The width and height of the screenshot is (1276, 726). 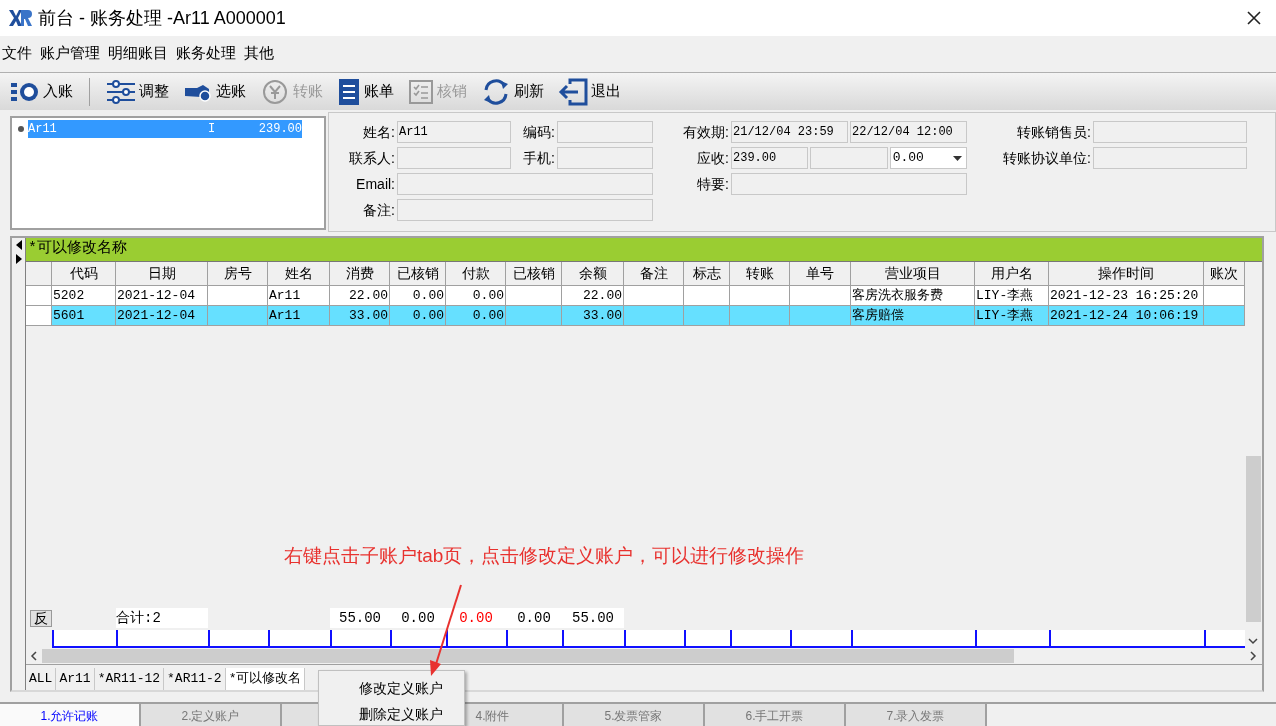 I want to click on sliders-icon, so click(x=121, y=91).